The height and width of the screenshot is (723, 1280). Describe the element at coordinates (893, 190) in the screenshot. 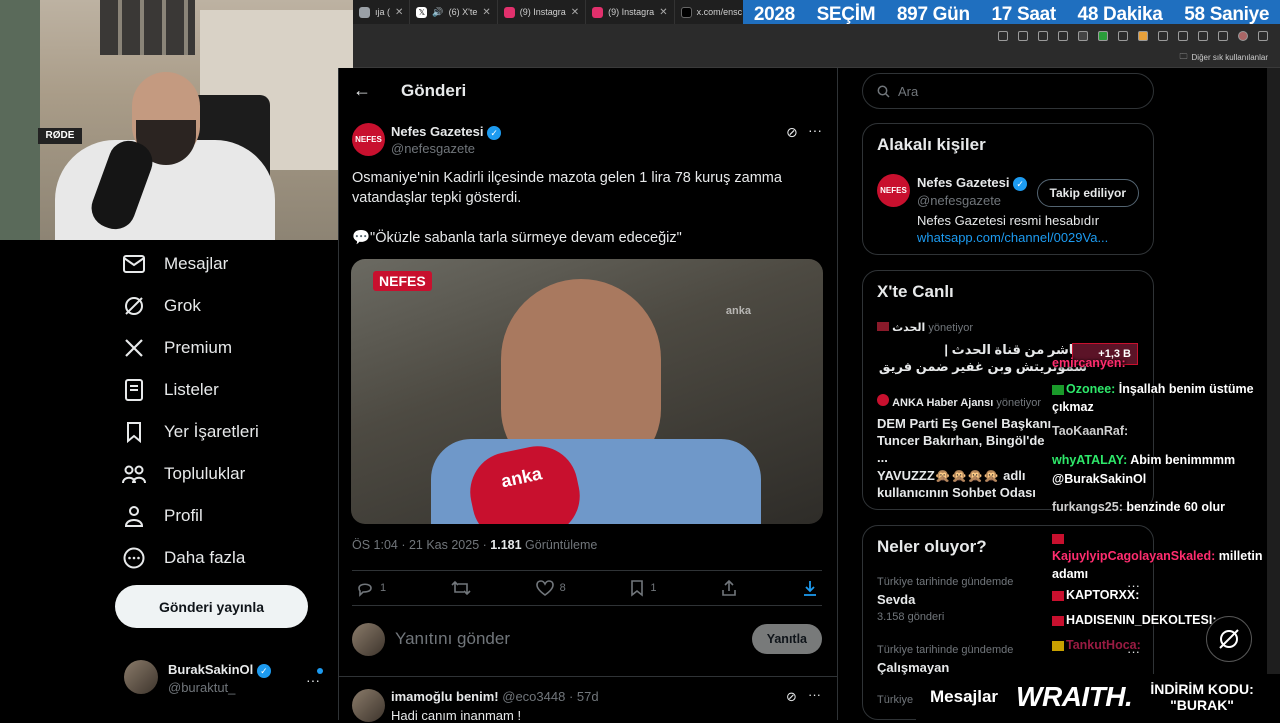

I see `avatar: NEFES` at that location.